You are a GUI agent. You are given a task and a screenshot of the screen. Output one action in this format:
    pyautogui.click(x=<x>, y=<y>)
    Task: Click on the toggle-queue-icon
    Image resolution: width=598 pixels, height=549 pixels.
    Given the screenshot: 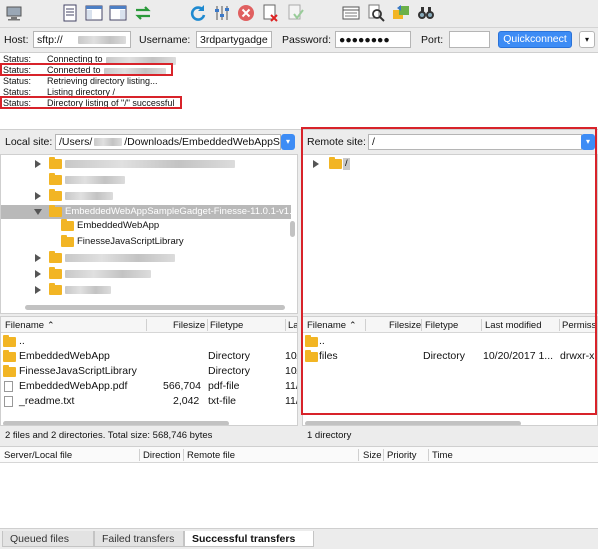 What is the action you would take?
    pyautogui.click(x=143, y=13)
    